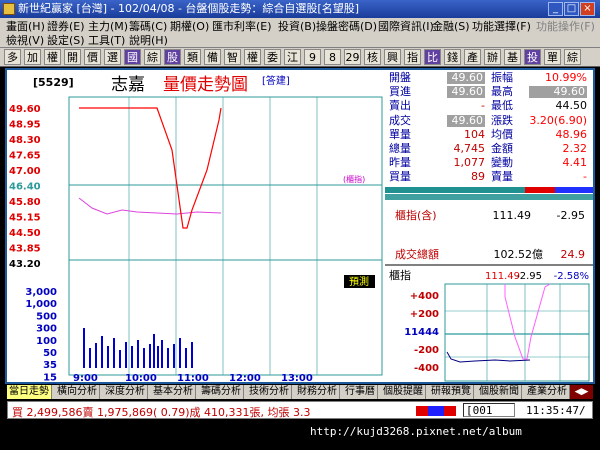 This screenshot has width=600, height=450. What do you see at coordinates (406, 27) in the screenshot?
I see `menu-item: 國際資訊(I)` at bounding box center [406, 27].